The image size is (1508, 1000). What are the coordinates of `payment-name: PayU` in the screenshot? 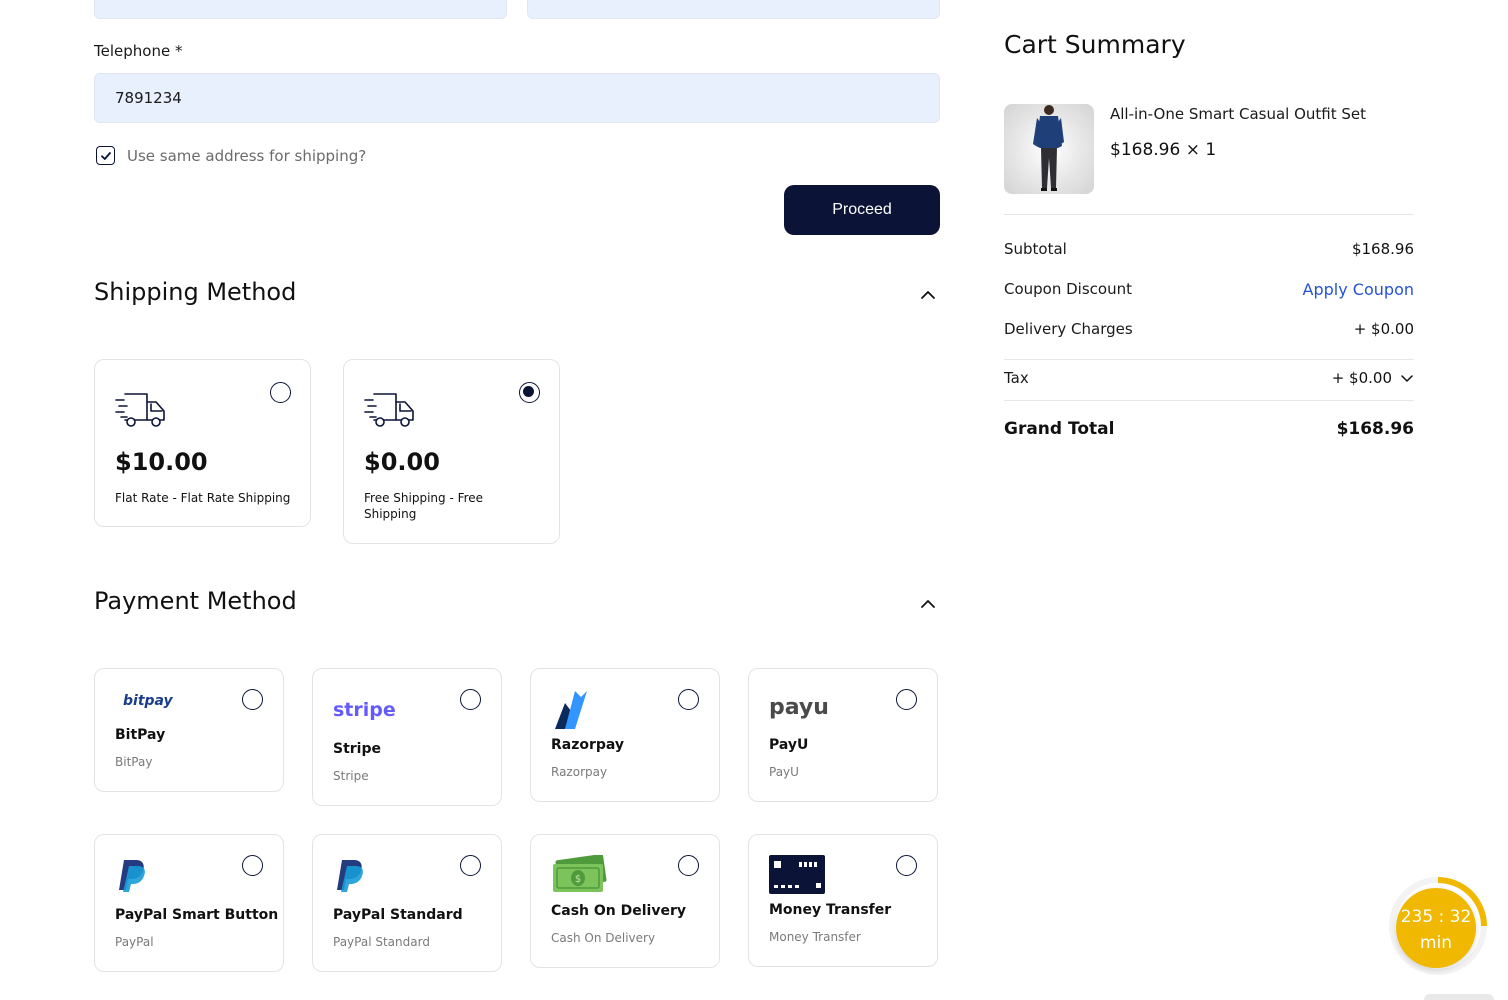 It's located at (789, 745).